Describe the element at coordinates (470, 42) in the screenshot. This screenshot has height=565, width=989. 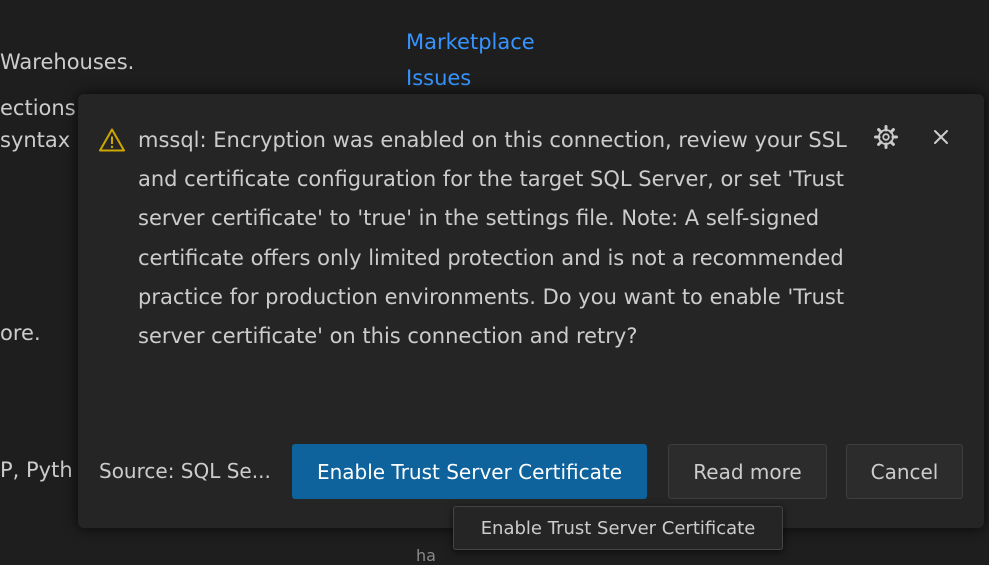
I see `marketplace-link: Marketplace` at that location.